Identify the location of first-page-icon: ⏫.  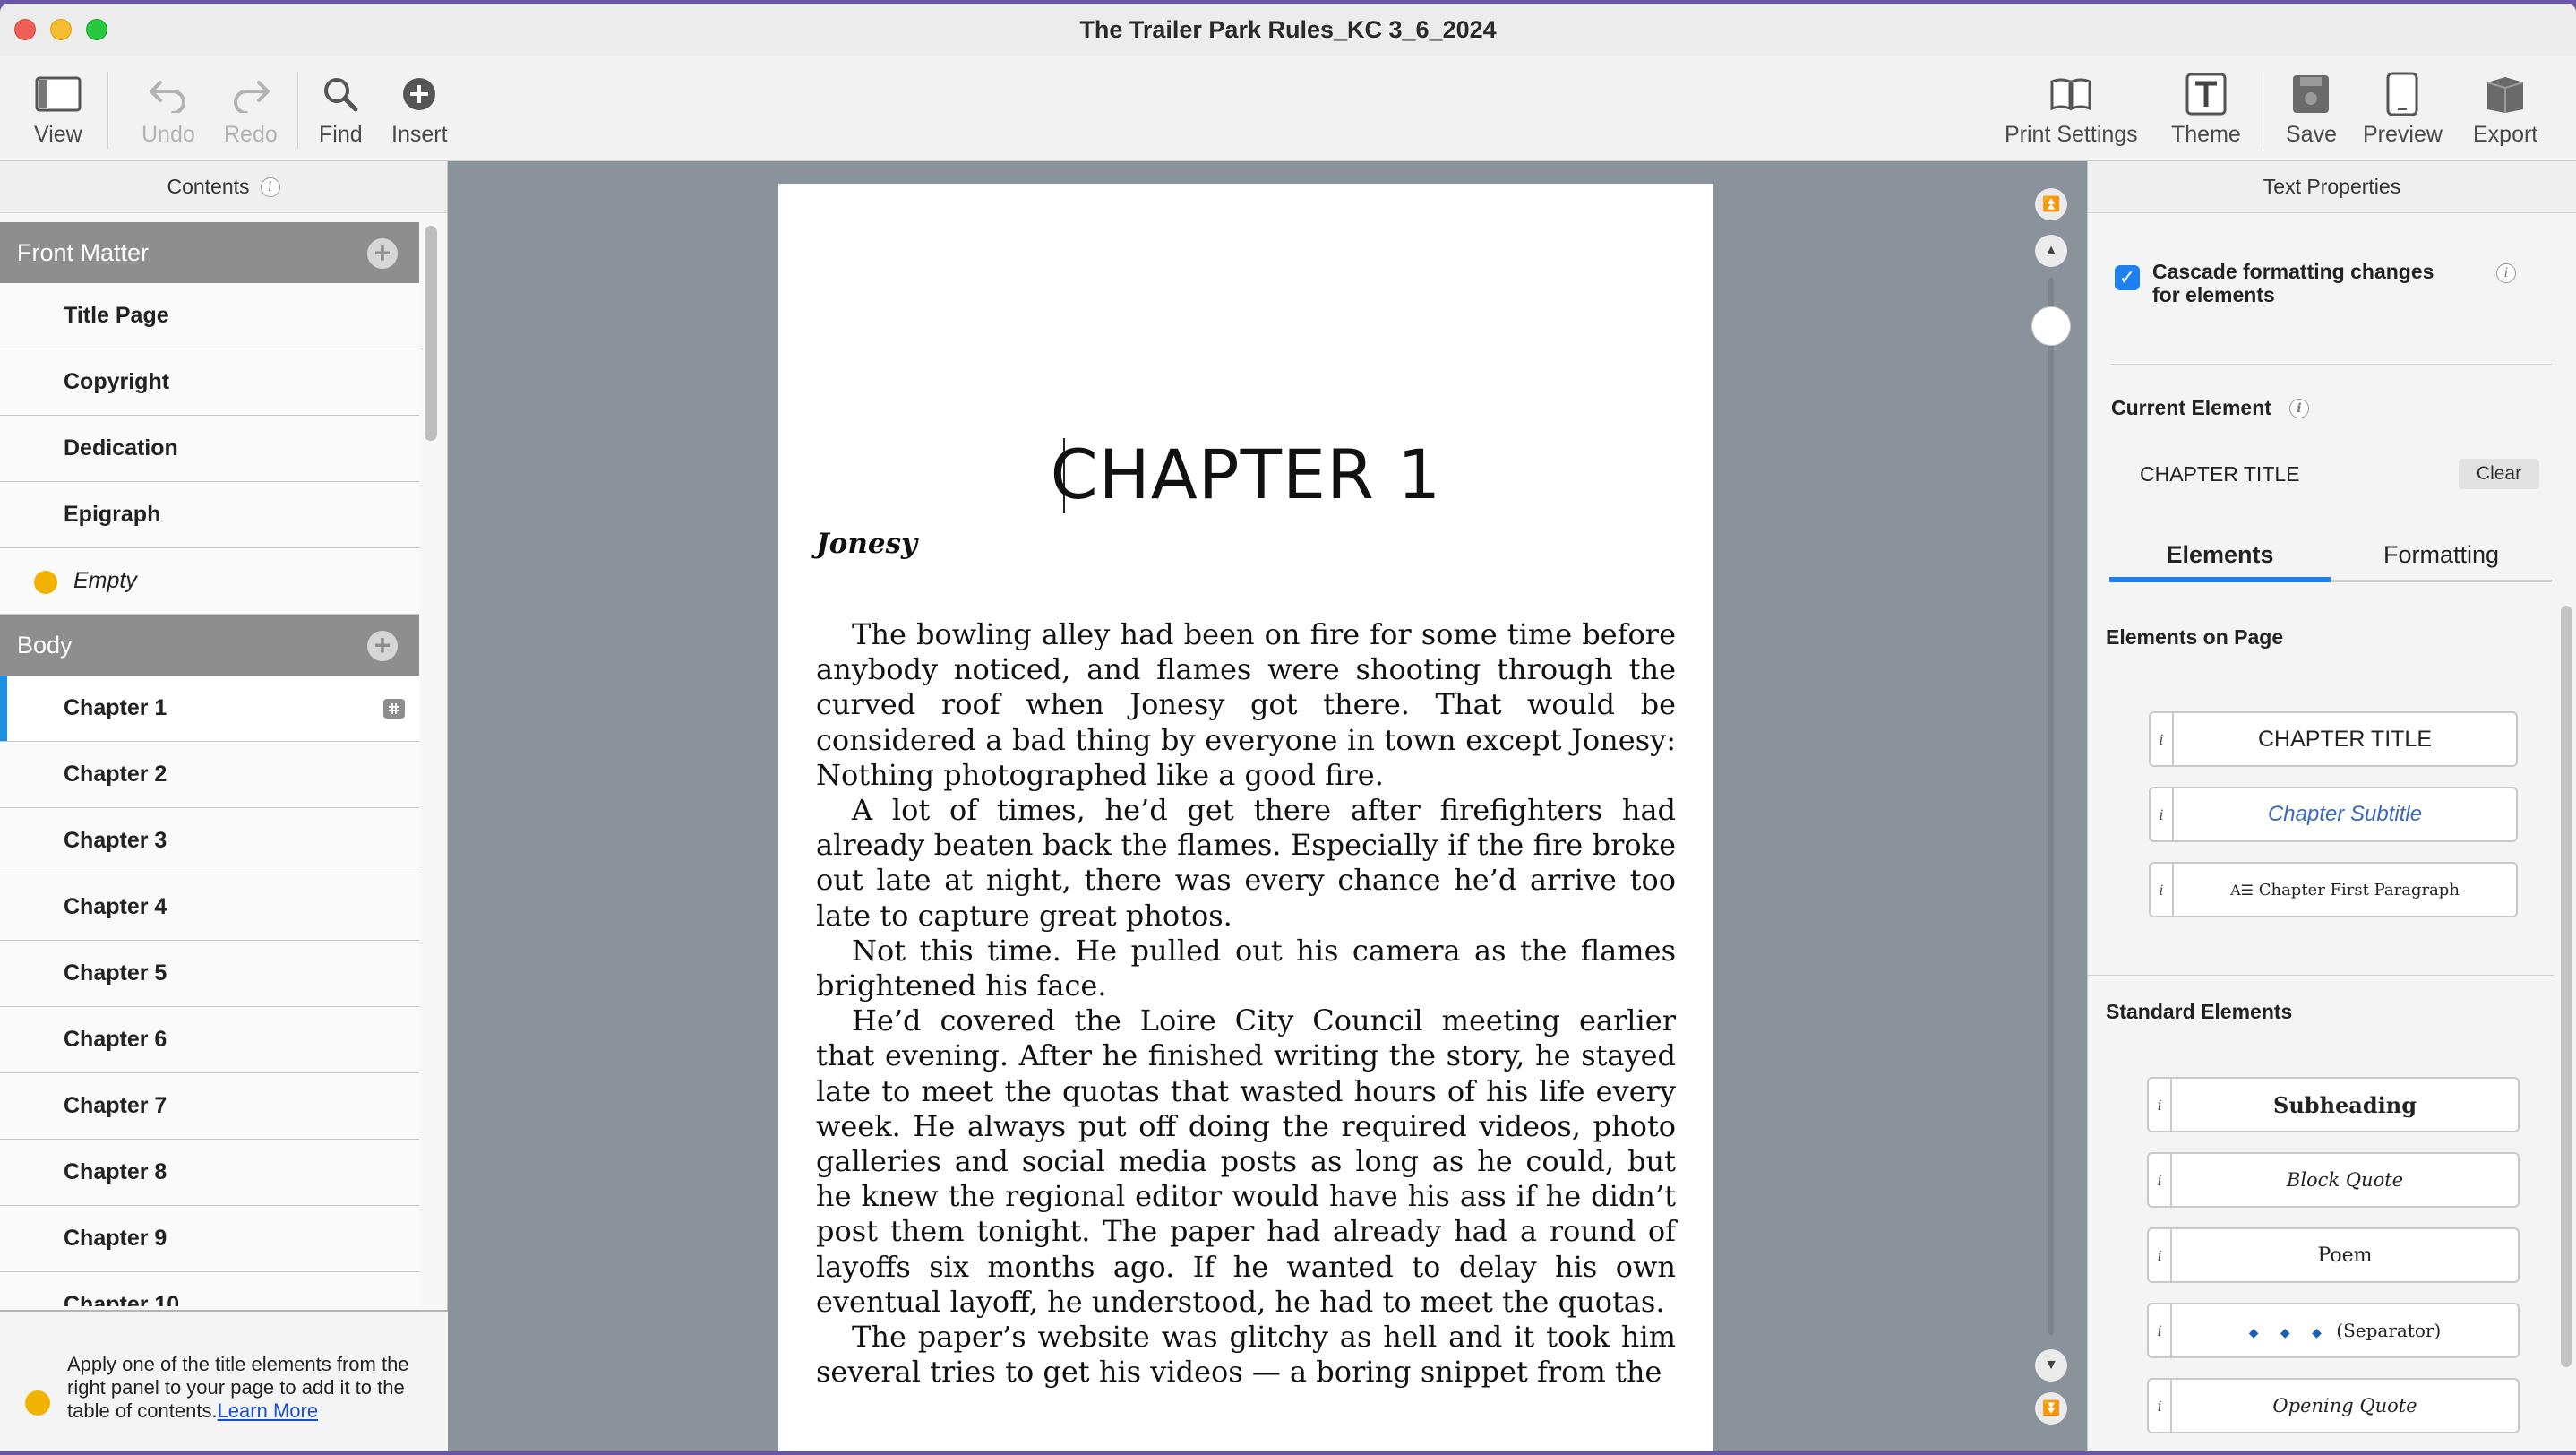
(2051, 204).